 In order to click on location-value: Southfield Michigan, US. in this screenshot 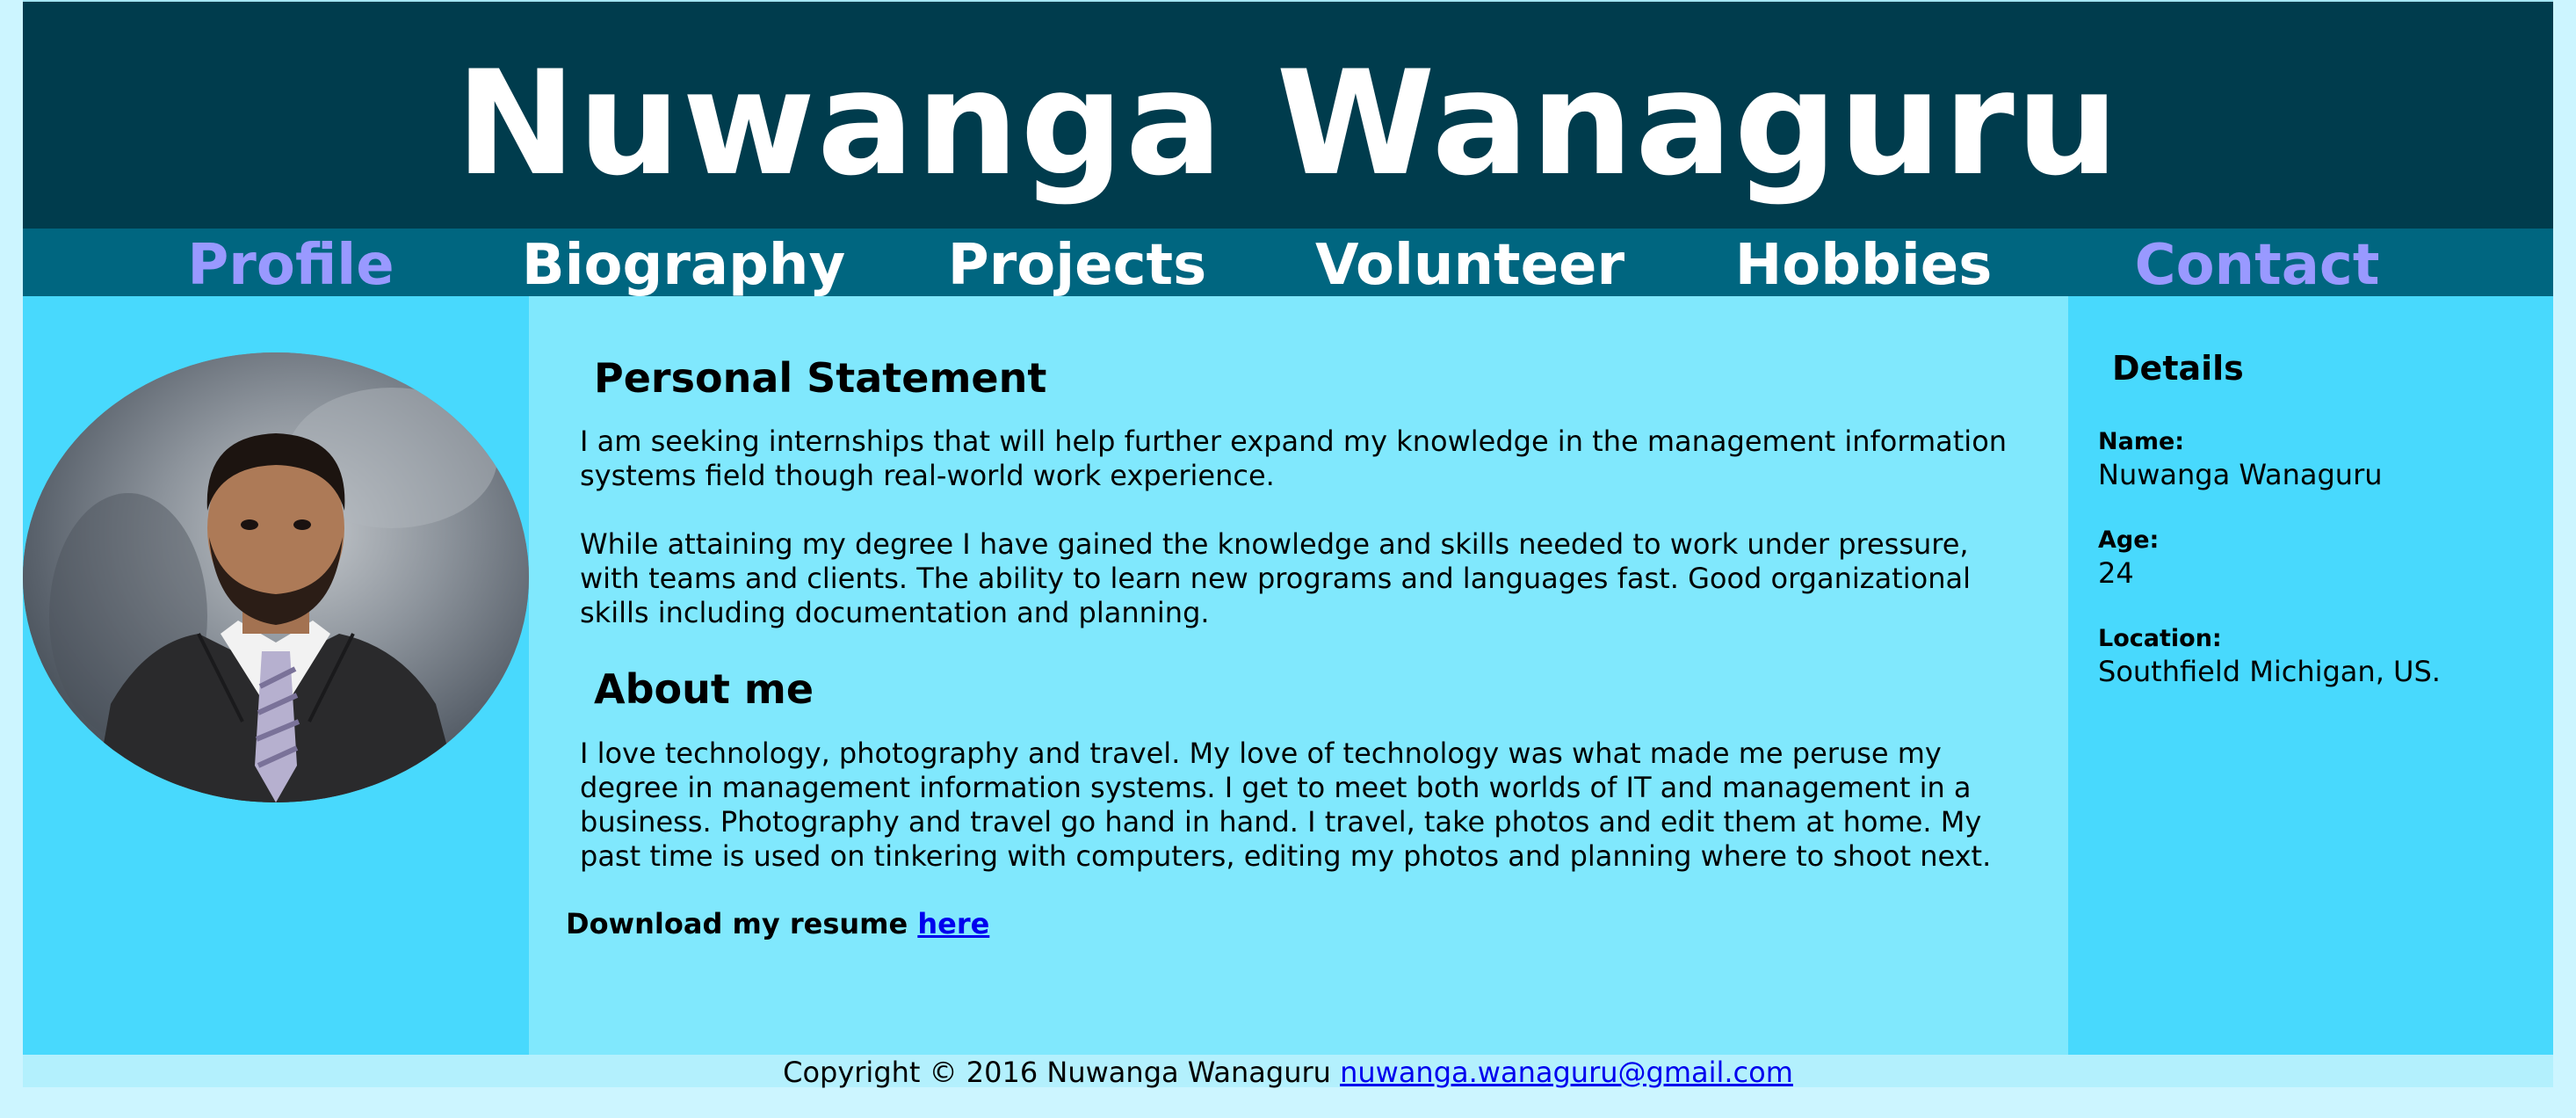, I will do `click(2269, 671)`.